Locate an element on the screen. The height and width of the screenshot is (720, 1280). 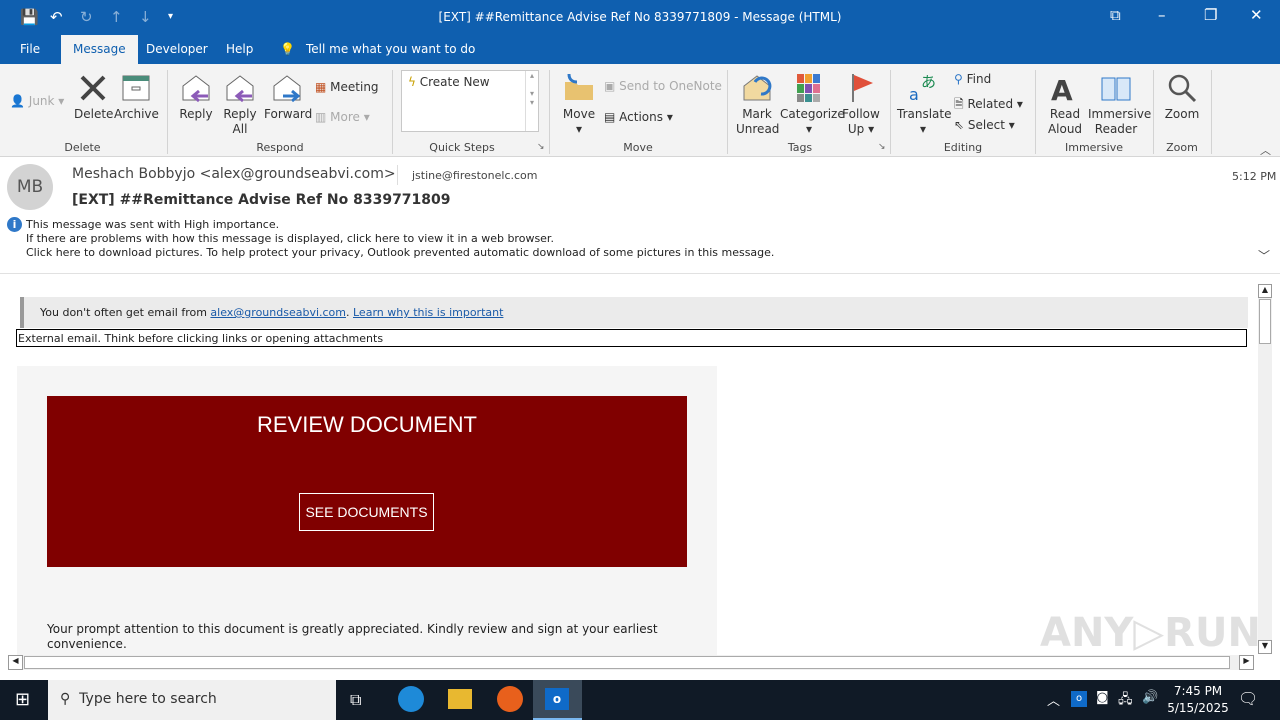
collapse-ribbon-icon: ︿ is located at coordinates (1265, 150).